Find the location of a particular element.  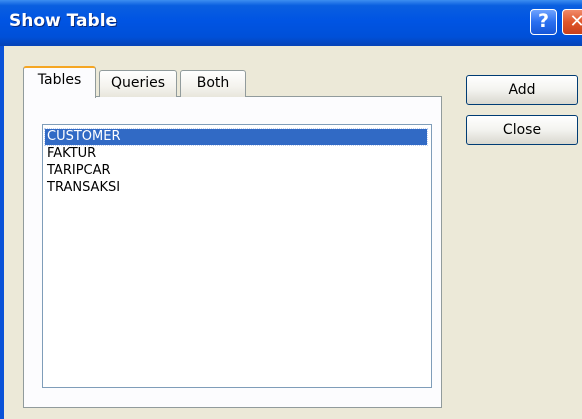

help-icon: ? is located at coordinates (543, 21).